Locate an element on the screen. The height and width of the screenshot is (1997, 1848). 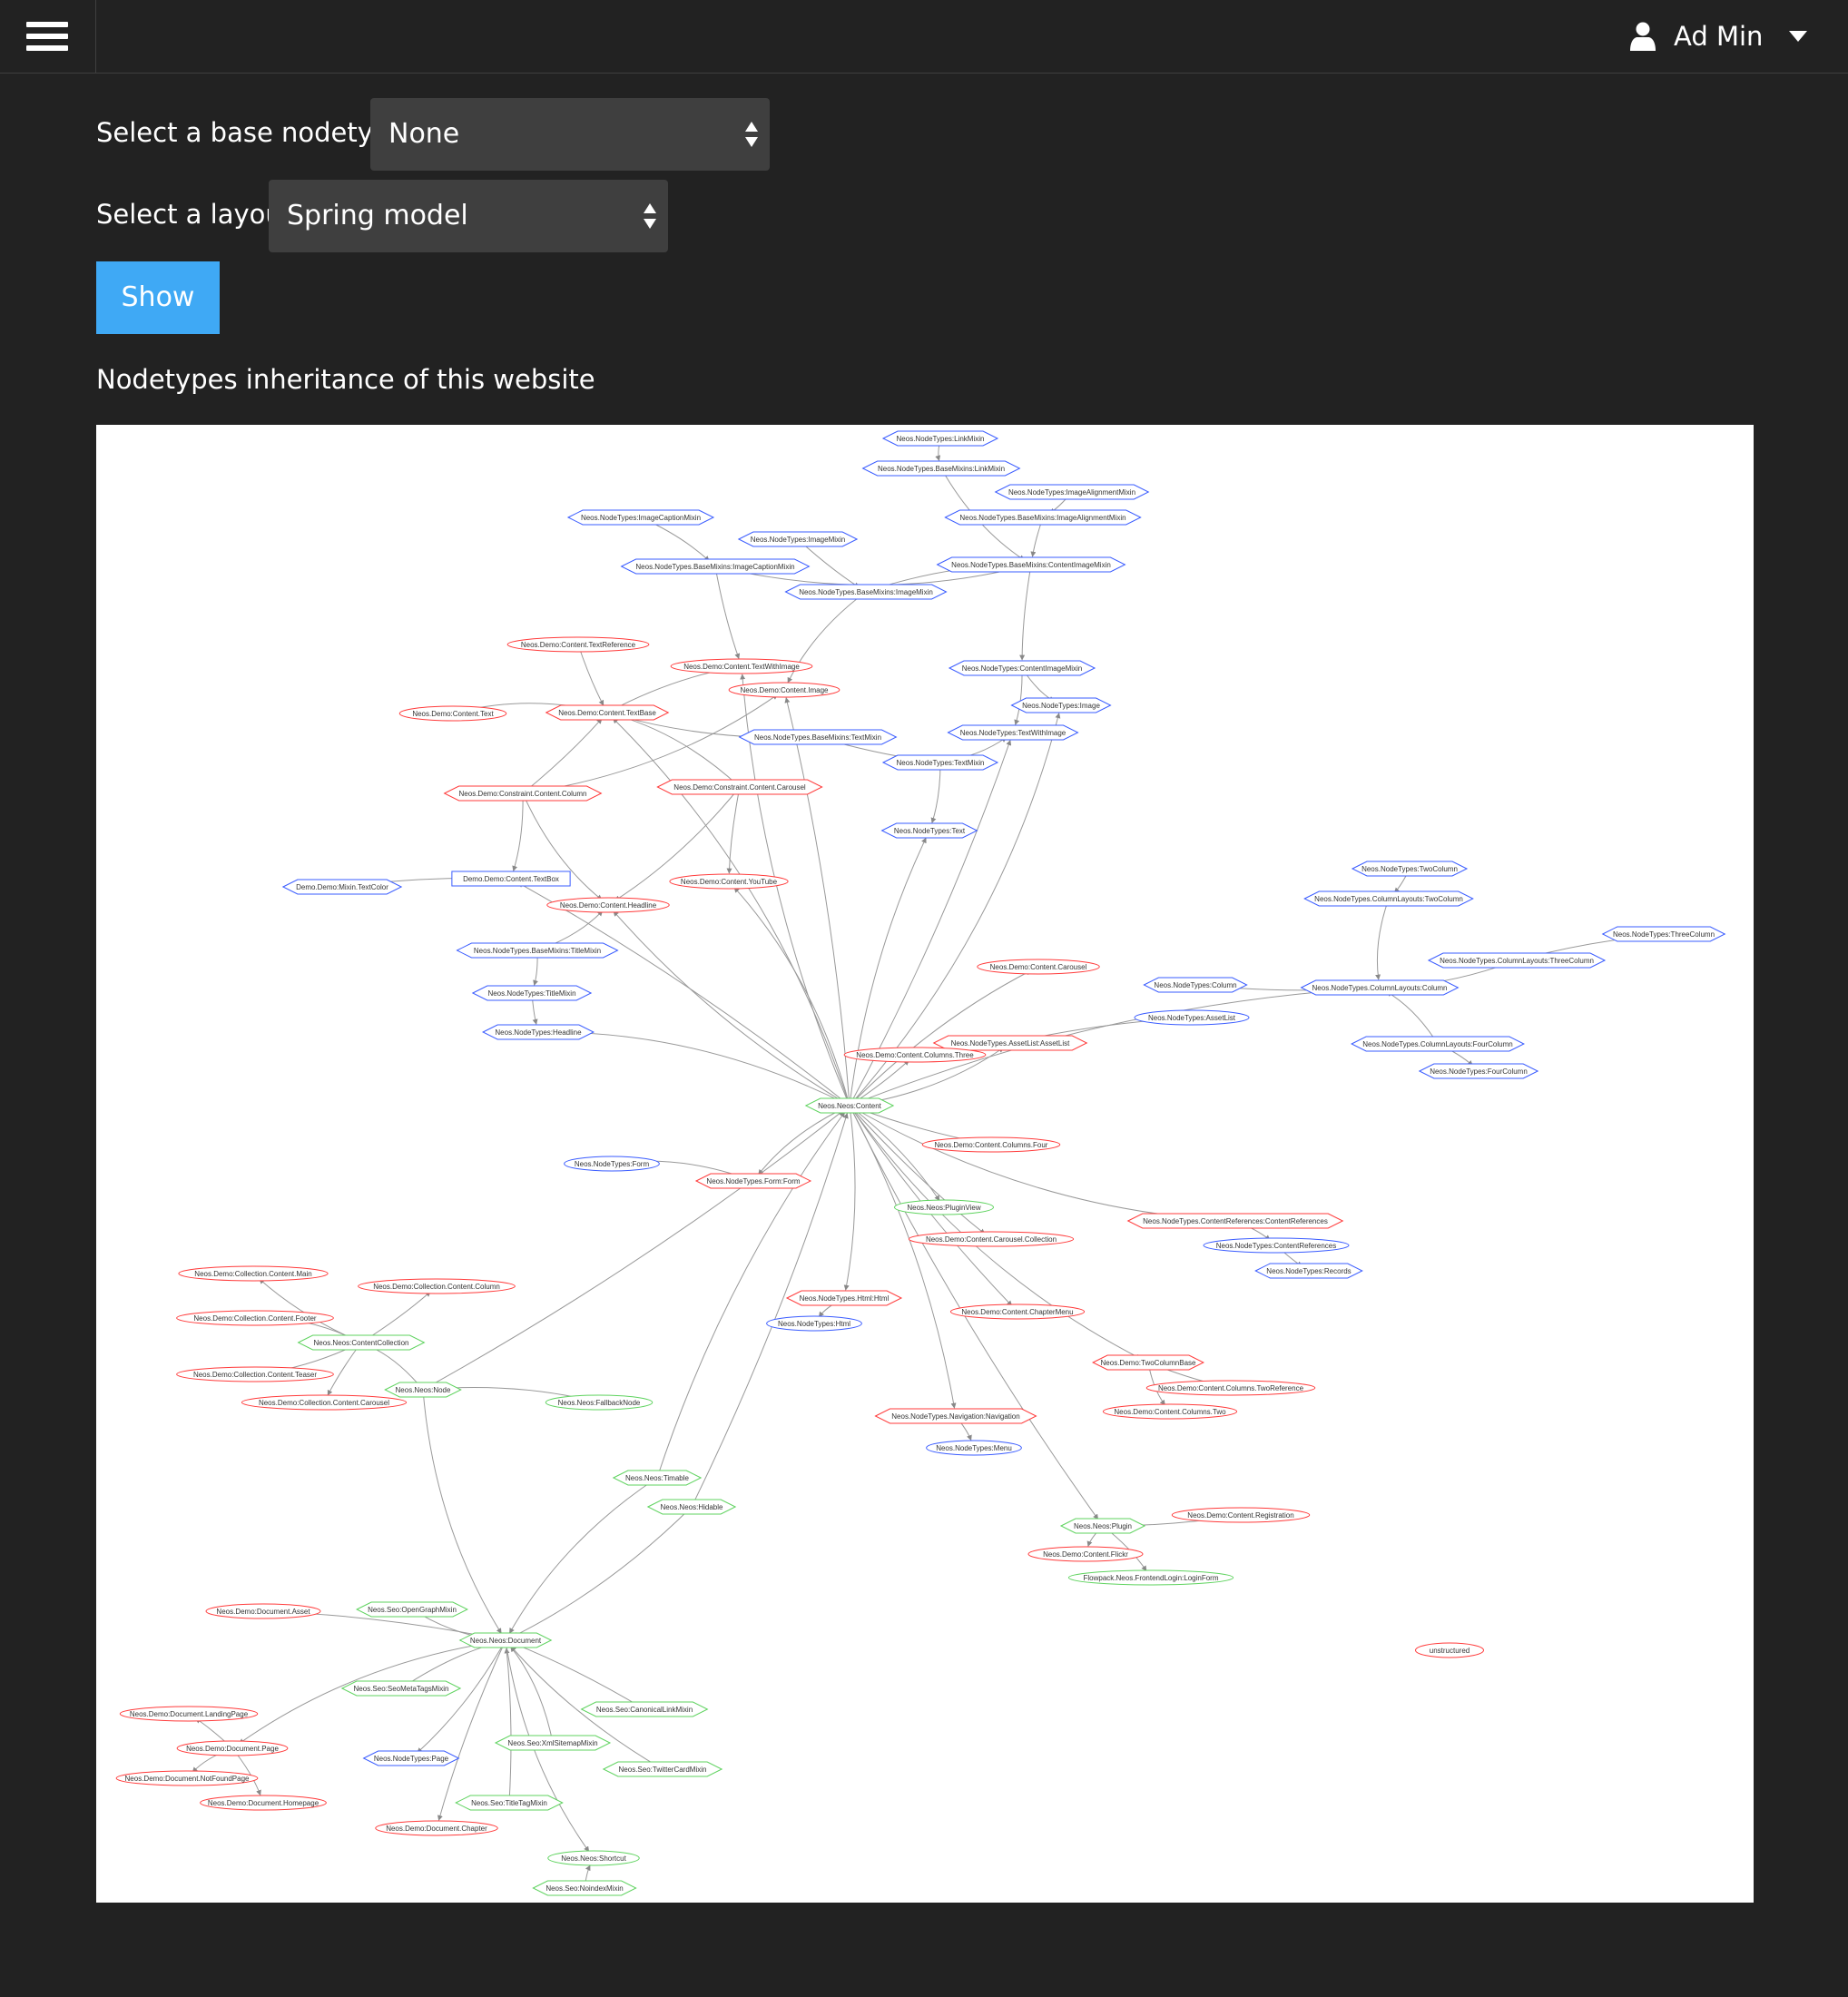
graph-node: Neos.Neos:ContentCollection is located at coordinates (361, 1342).